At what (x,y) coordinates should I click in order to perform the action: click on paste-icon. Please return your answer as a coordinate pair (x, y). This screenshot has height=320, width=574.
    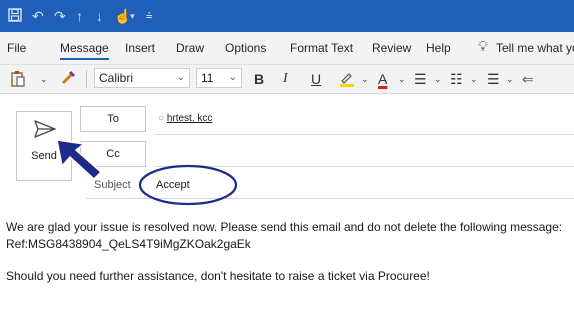
    Looking at the image, I should click on (18, 81).